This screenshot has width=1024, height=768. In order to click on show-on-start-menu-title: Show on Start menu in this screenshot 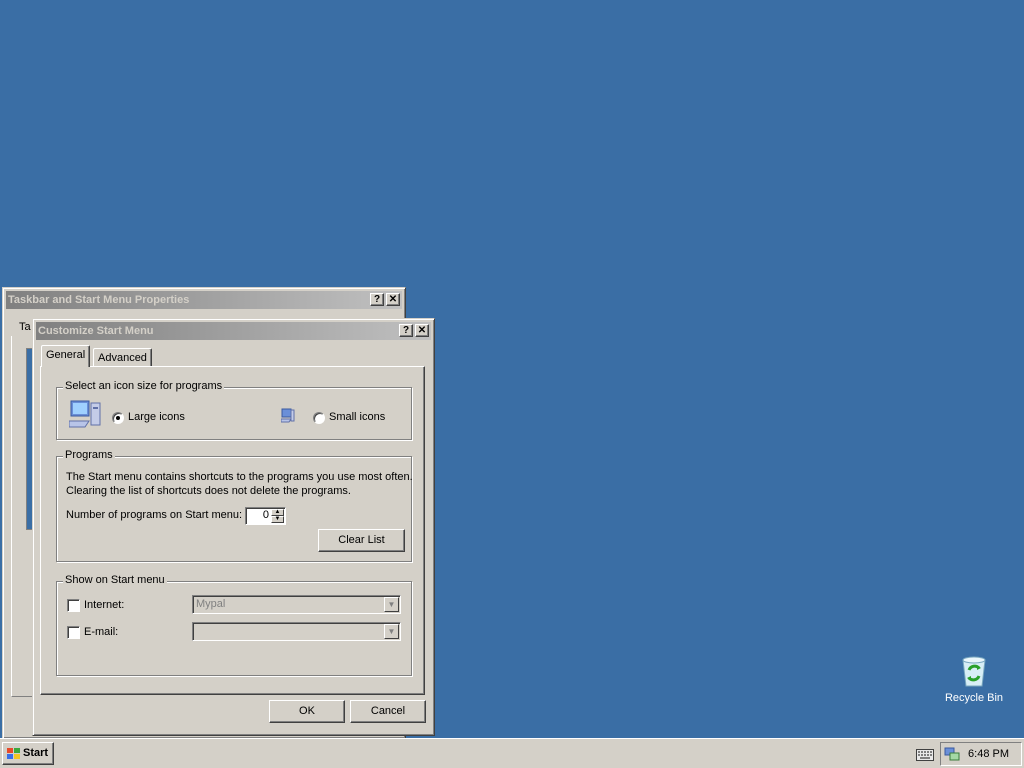, I will do `click(115, 580)`.